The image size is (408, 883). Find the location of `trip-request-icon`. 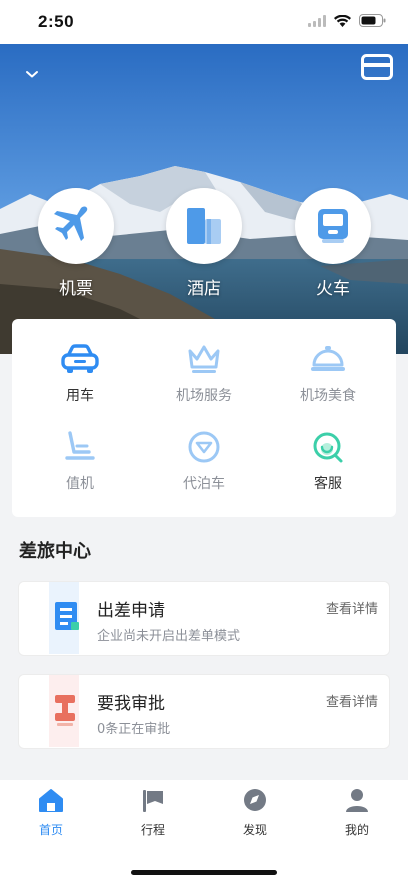

trip-request-icon is located at coordinates (64, 618).